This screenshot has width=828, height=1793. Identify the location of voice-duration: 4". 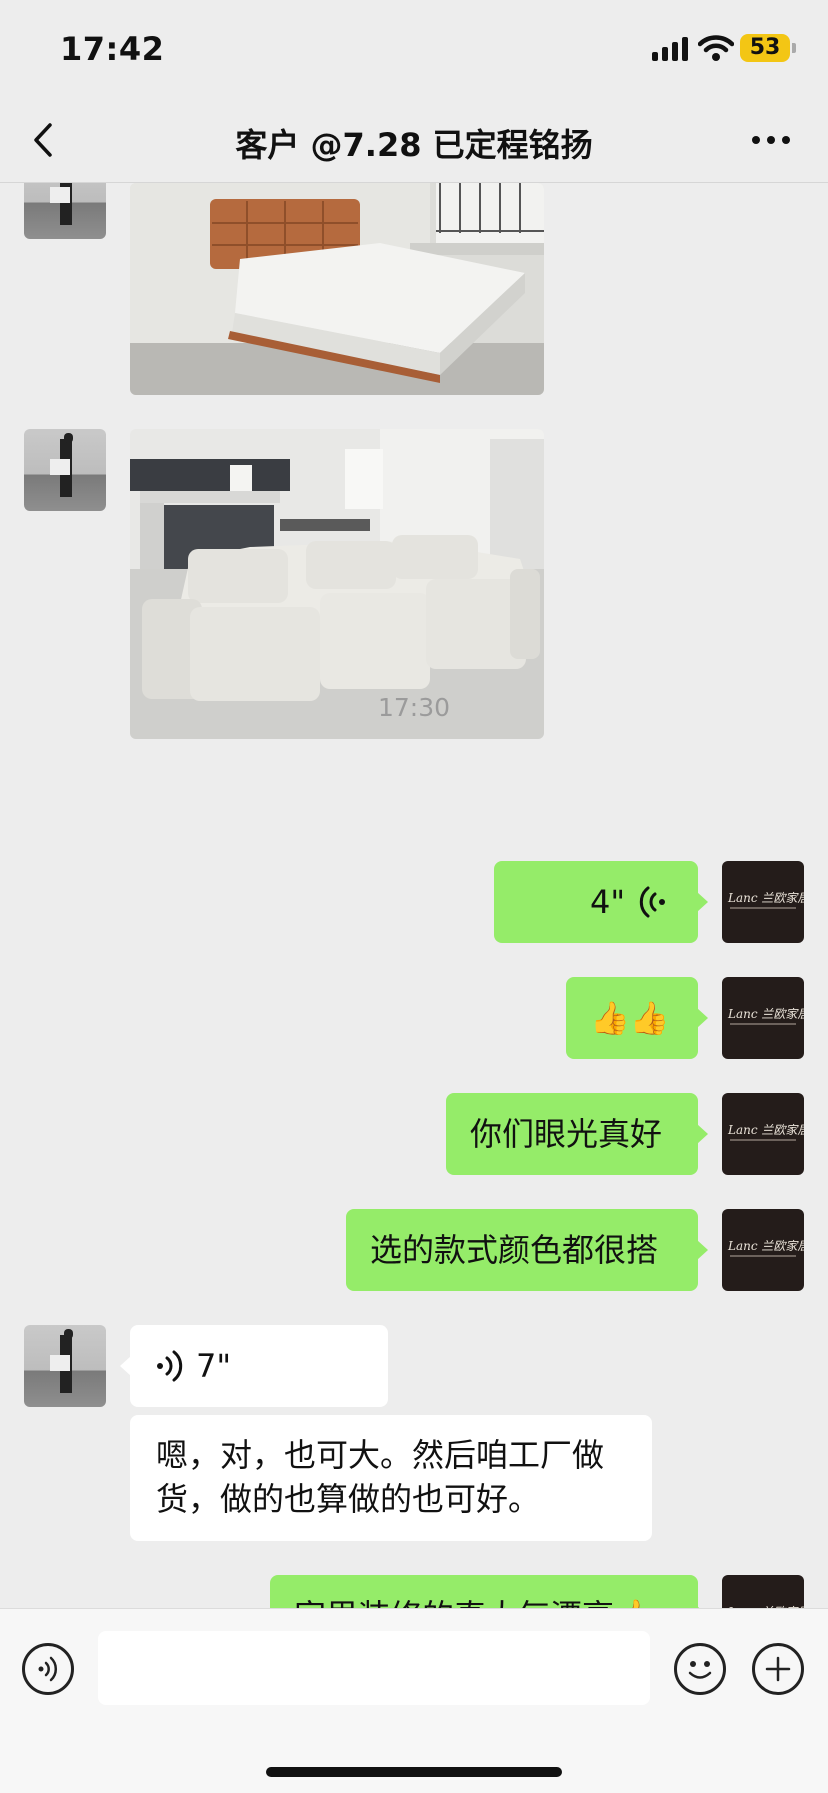
(608, 902).